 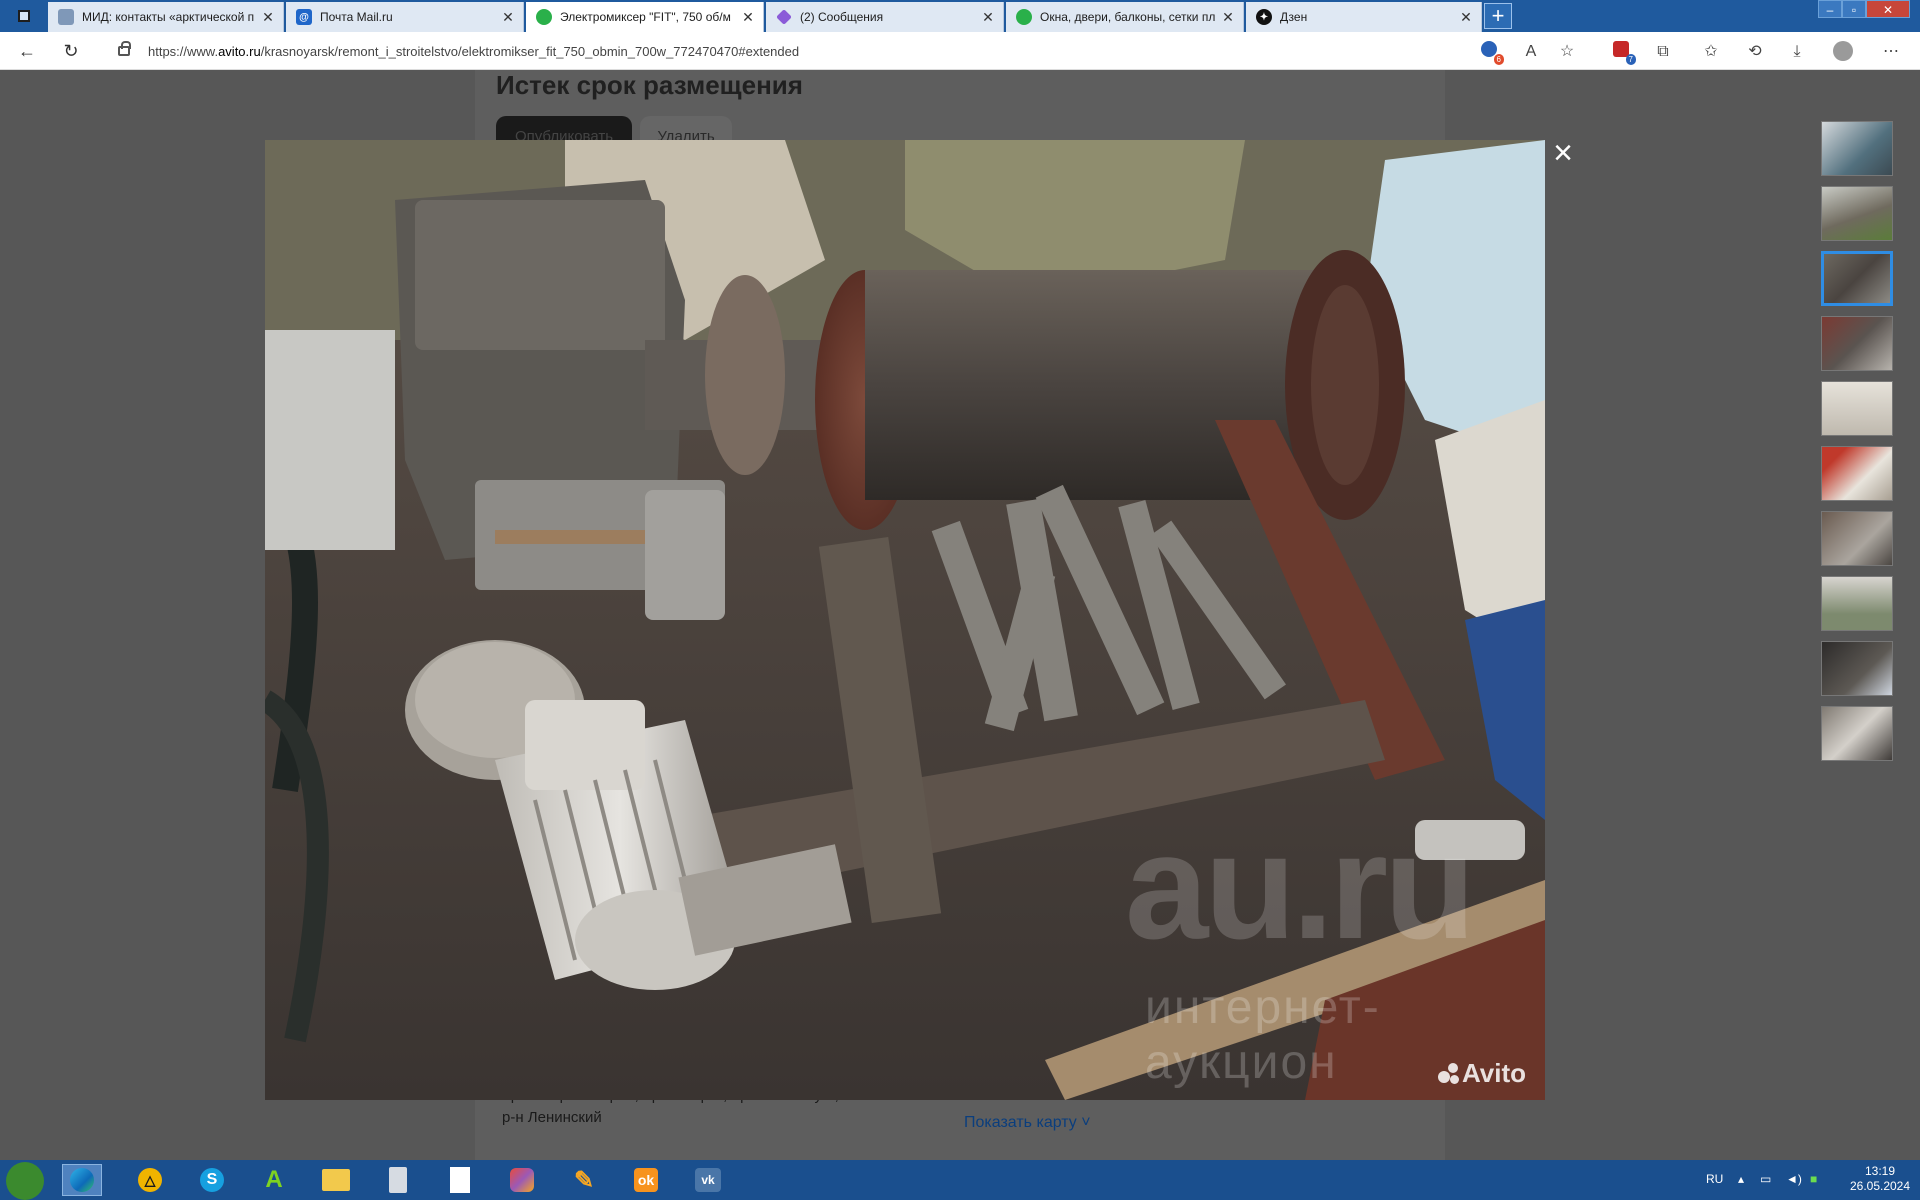 What do you see at coordinates (1843, 52) in the screenshot?
I see `profile-avatar-icon` at bounding box center [1843, 52].